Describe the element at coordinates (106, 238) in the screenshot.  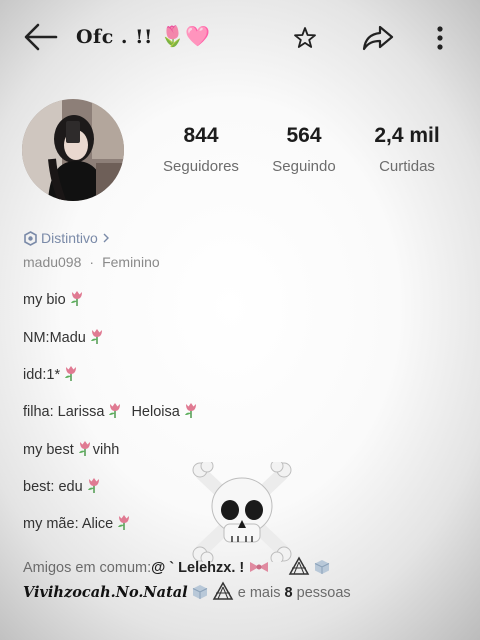
I see `chevron-right-icon` at that location.